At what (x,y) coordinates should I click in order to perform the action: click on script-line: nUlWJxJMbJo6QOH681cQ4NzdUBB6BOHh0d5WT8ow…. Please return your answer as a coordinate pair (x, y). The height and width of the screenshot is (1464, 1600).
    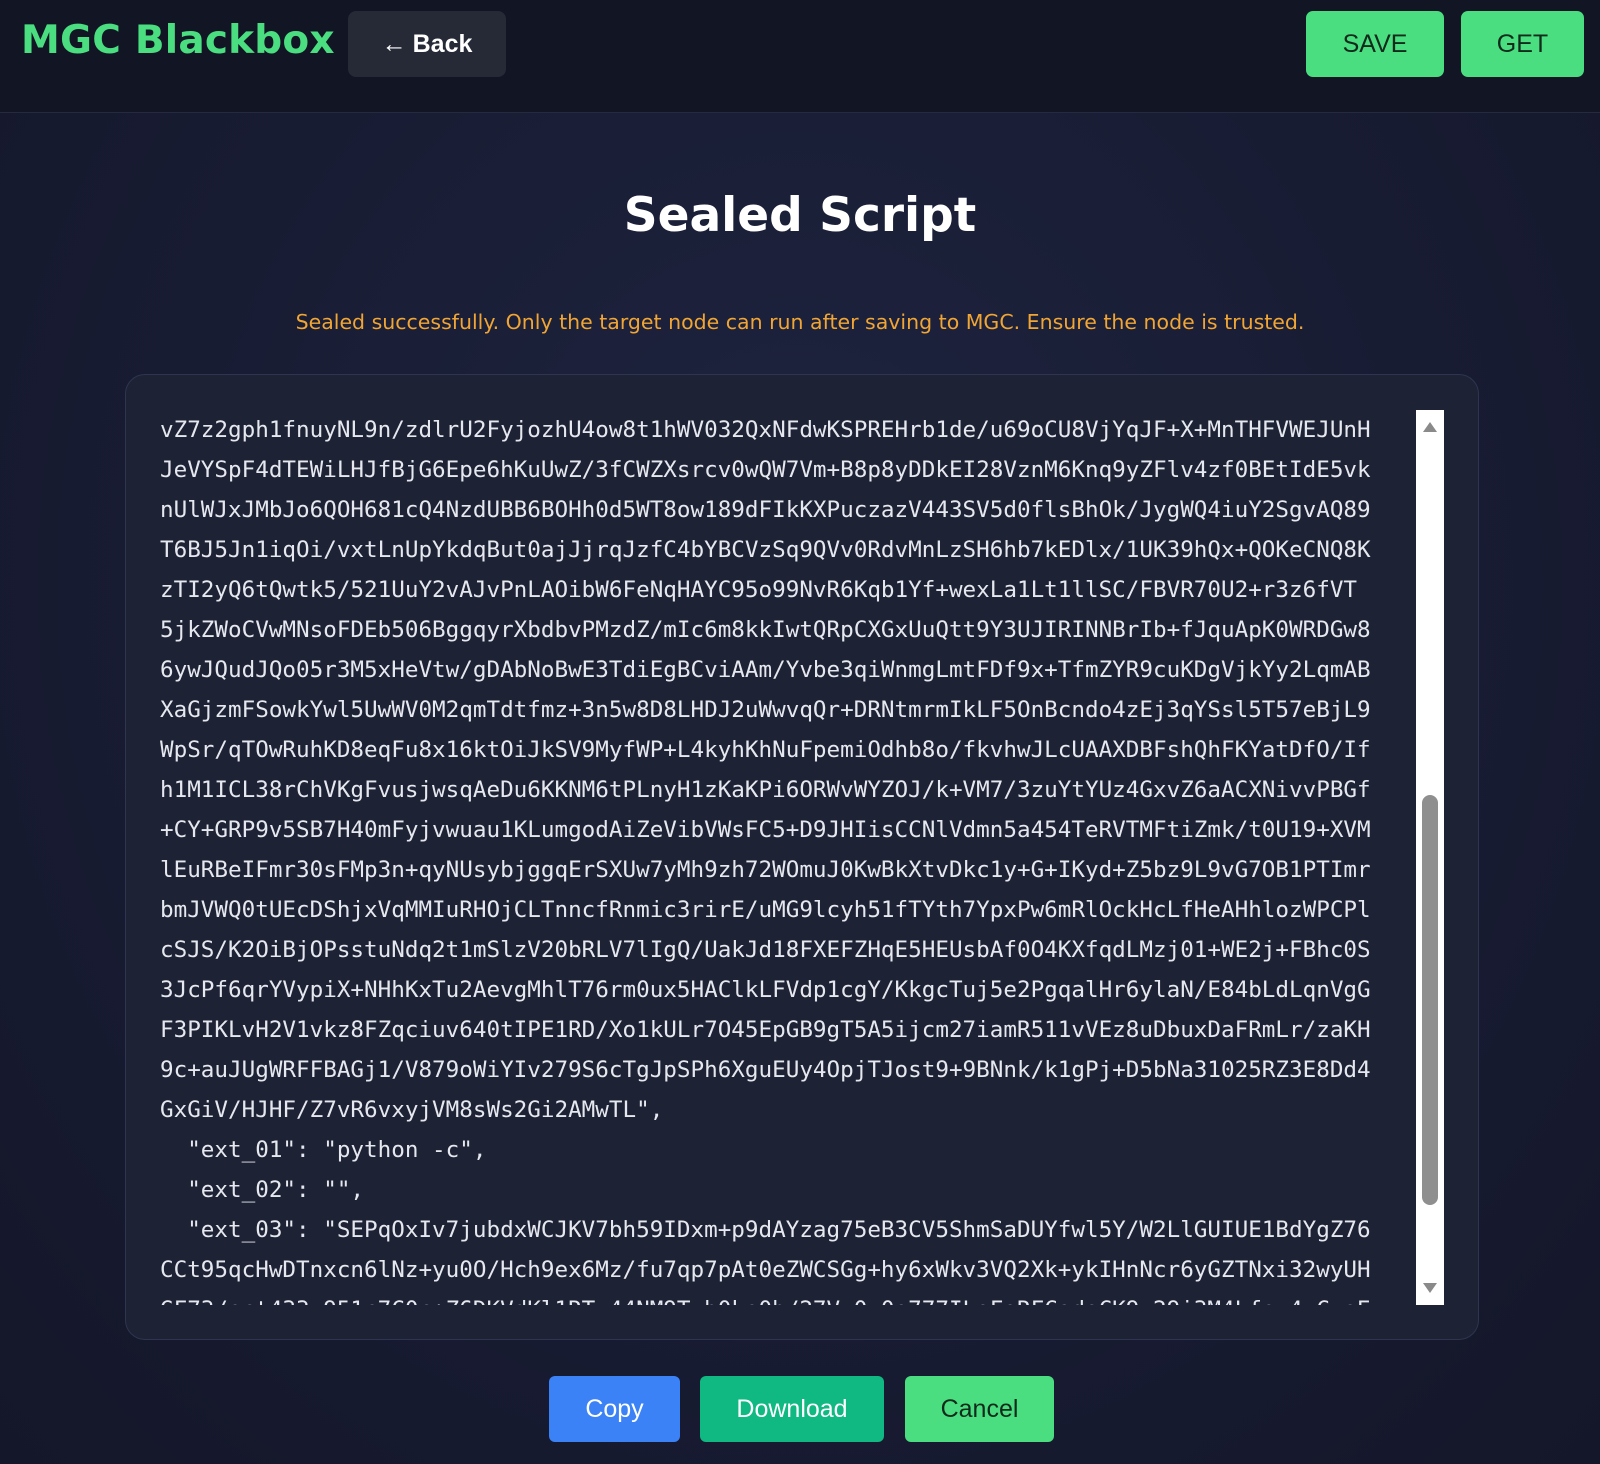
    Looking at the image, I should click on (765, 510).